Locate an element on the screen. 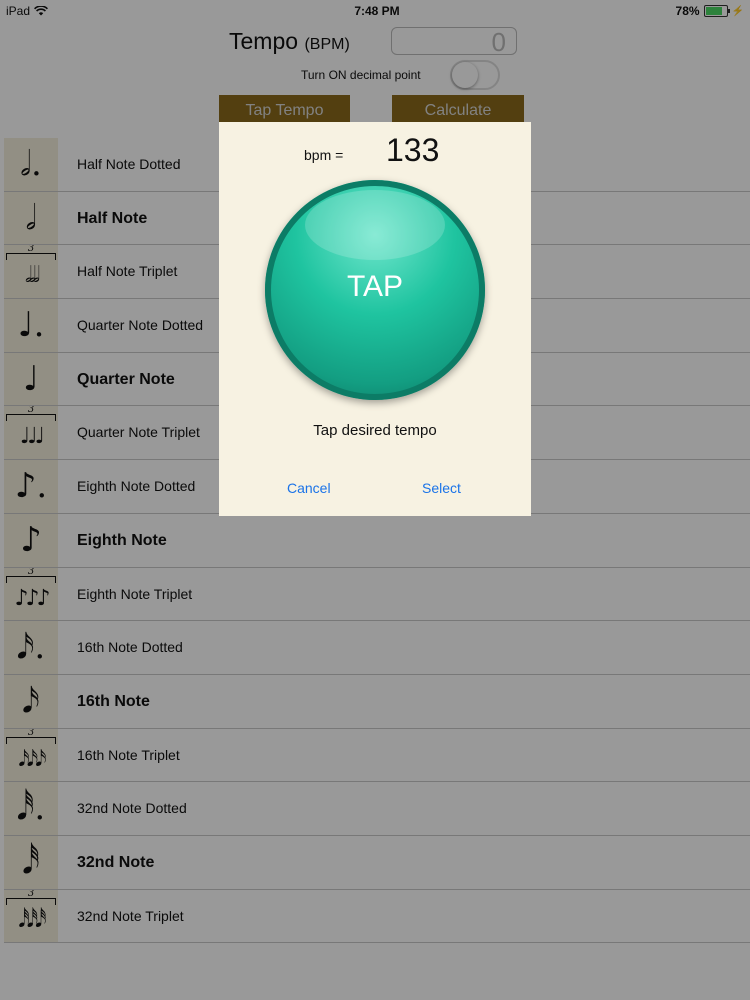 This screenshot has width=750, height=1000. tap-hint: Tap desired tempo is located at coordinates (375, 430).